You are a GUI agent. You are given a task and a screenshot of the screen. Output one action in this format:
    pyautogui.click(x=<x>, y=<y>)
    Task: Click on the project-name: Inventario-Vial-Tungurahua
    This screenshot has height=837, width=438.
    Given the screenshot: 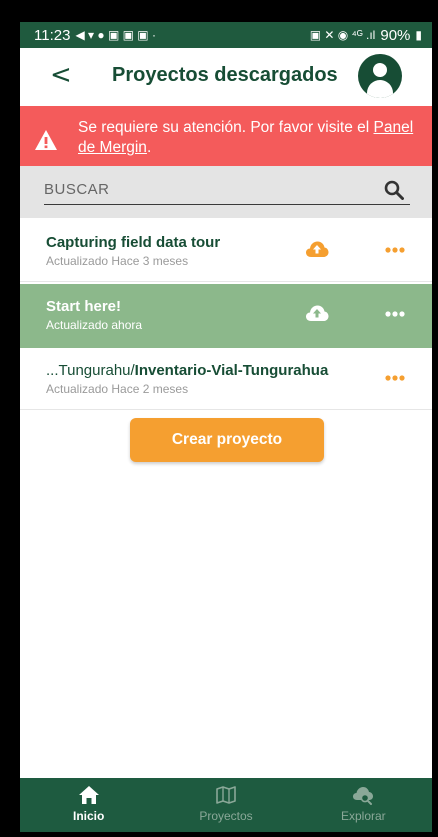 What is the action you would take?
    pyautogui.click(x=231, y=370)
    